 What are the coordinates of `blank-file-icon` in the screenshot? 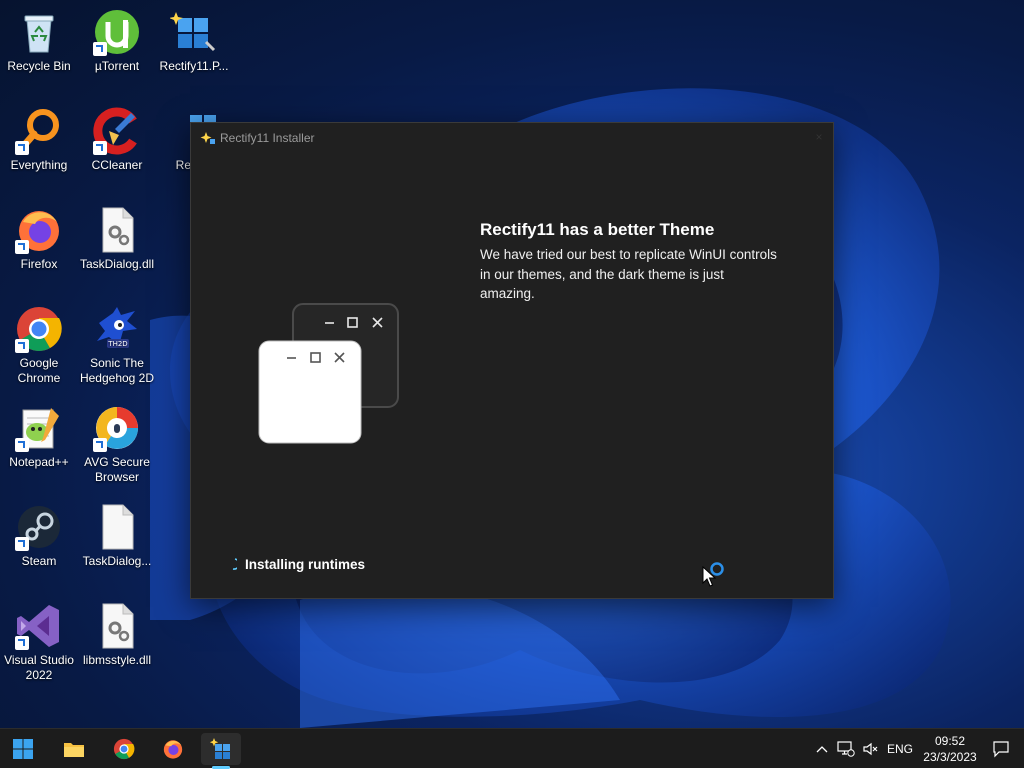 It's located at (118, 527).